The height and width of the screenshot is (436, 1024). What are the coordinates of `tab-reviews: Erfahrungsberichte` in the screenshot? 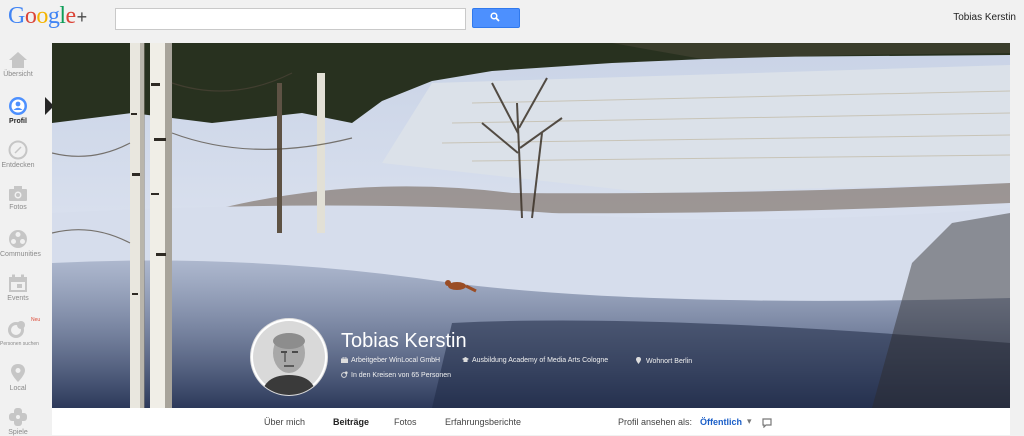 It's located at (483, 422).